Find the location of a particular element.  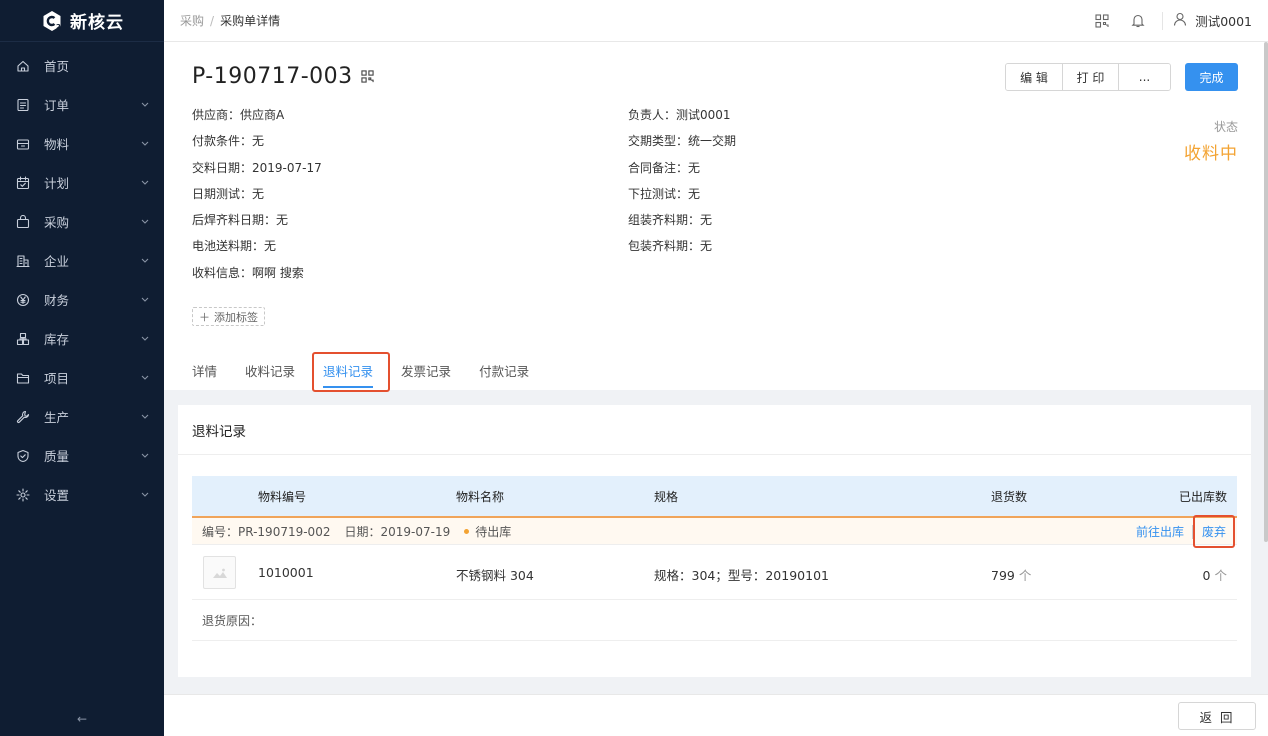

returned-qty: 799 个 is located at coordinates (1011, 574).